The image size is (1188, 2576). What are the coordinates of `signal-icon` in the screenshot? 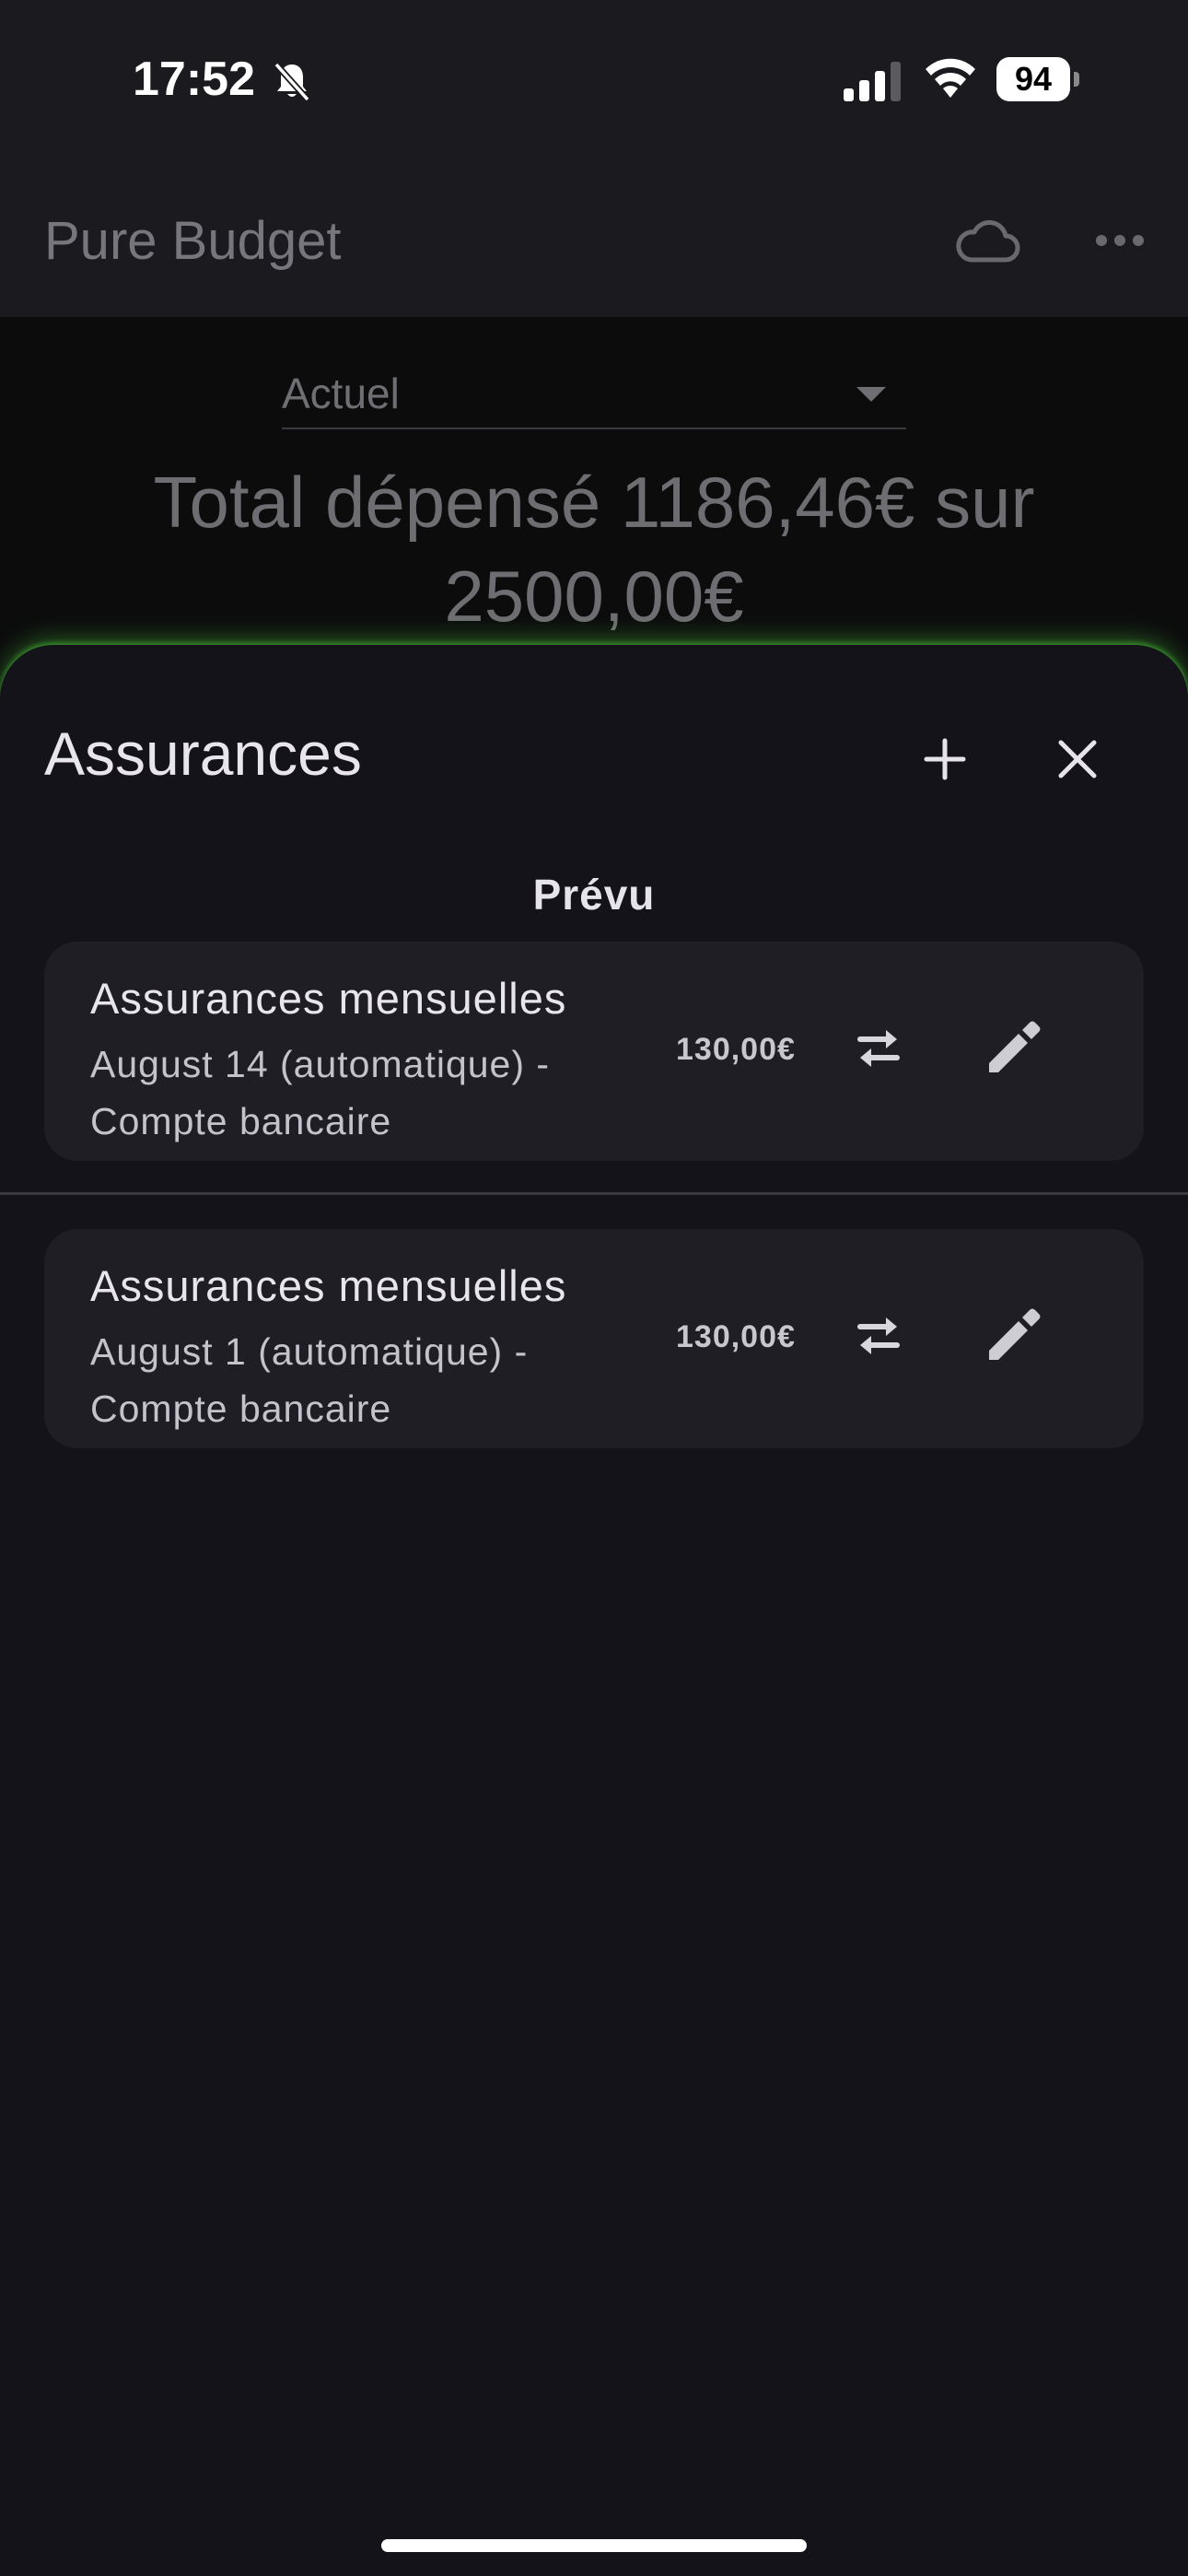 It's located at (872, 81).